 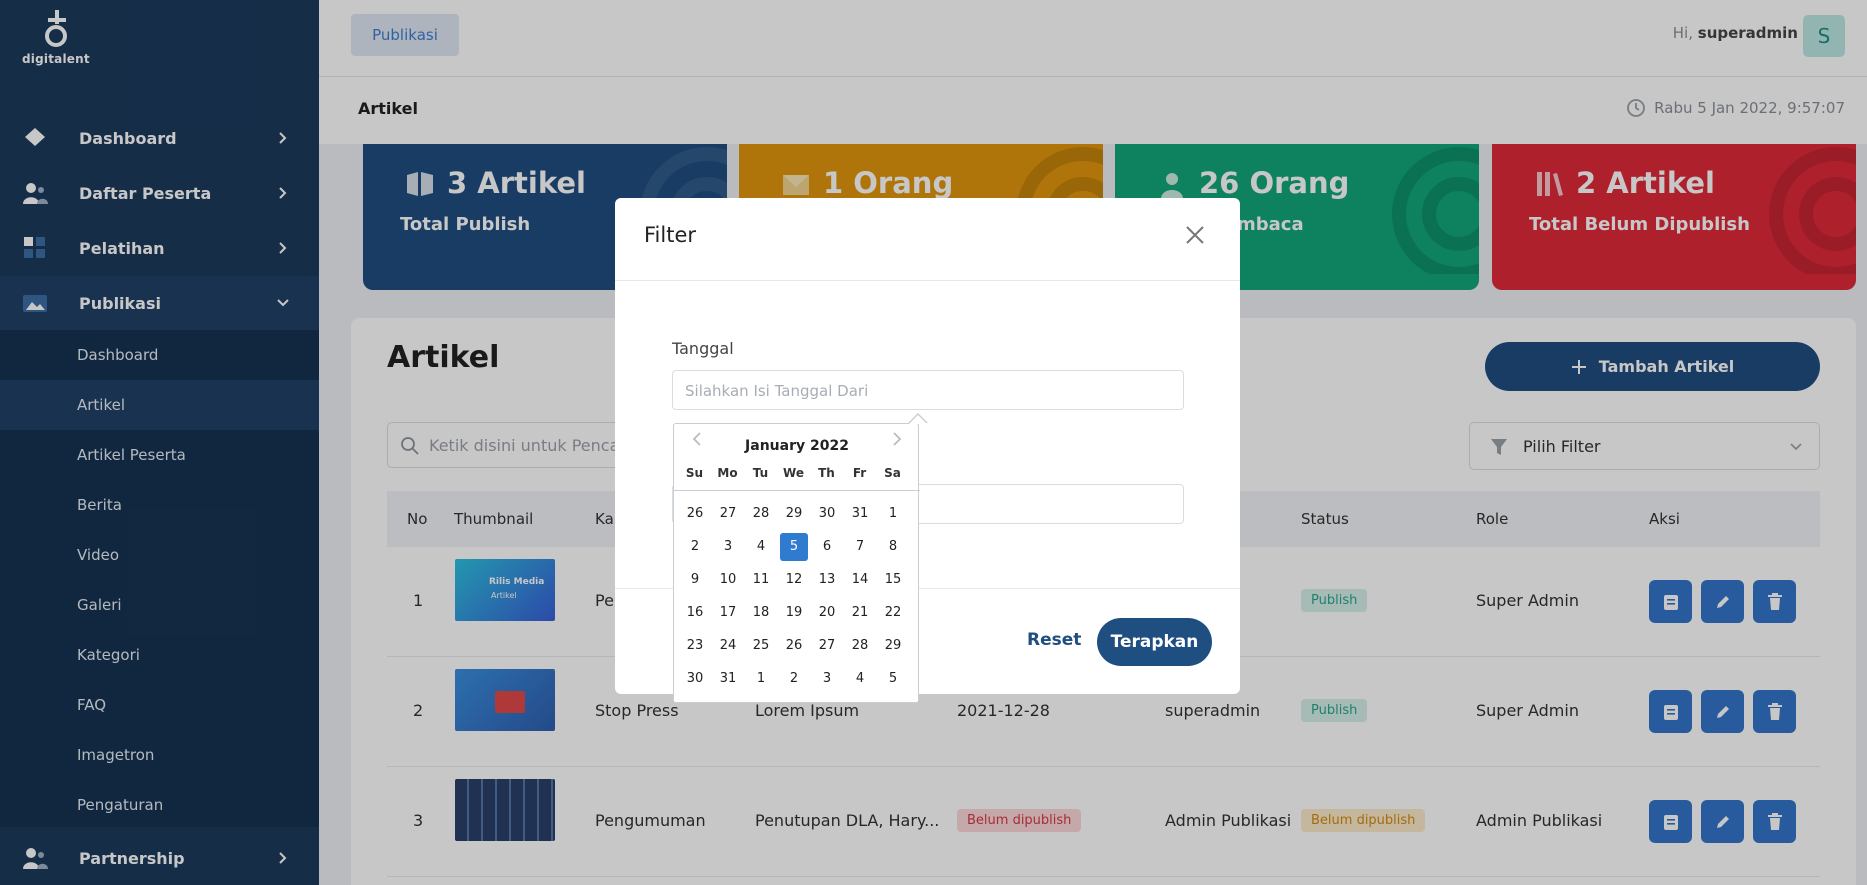 What do you see at coordinates (695, 580) in the screenshot?
I see `calendar-day: 9` at bounding box center [695, 580].